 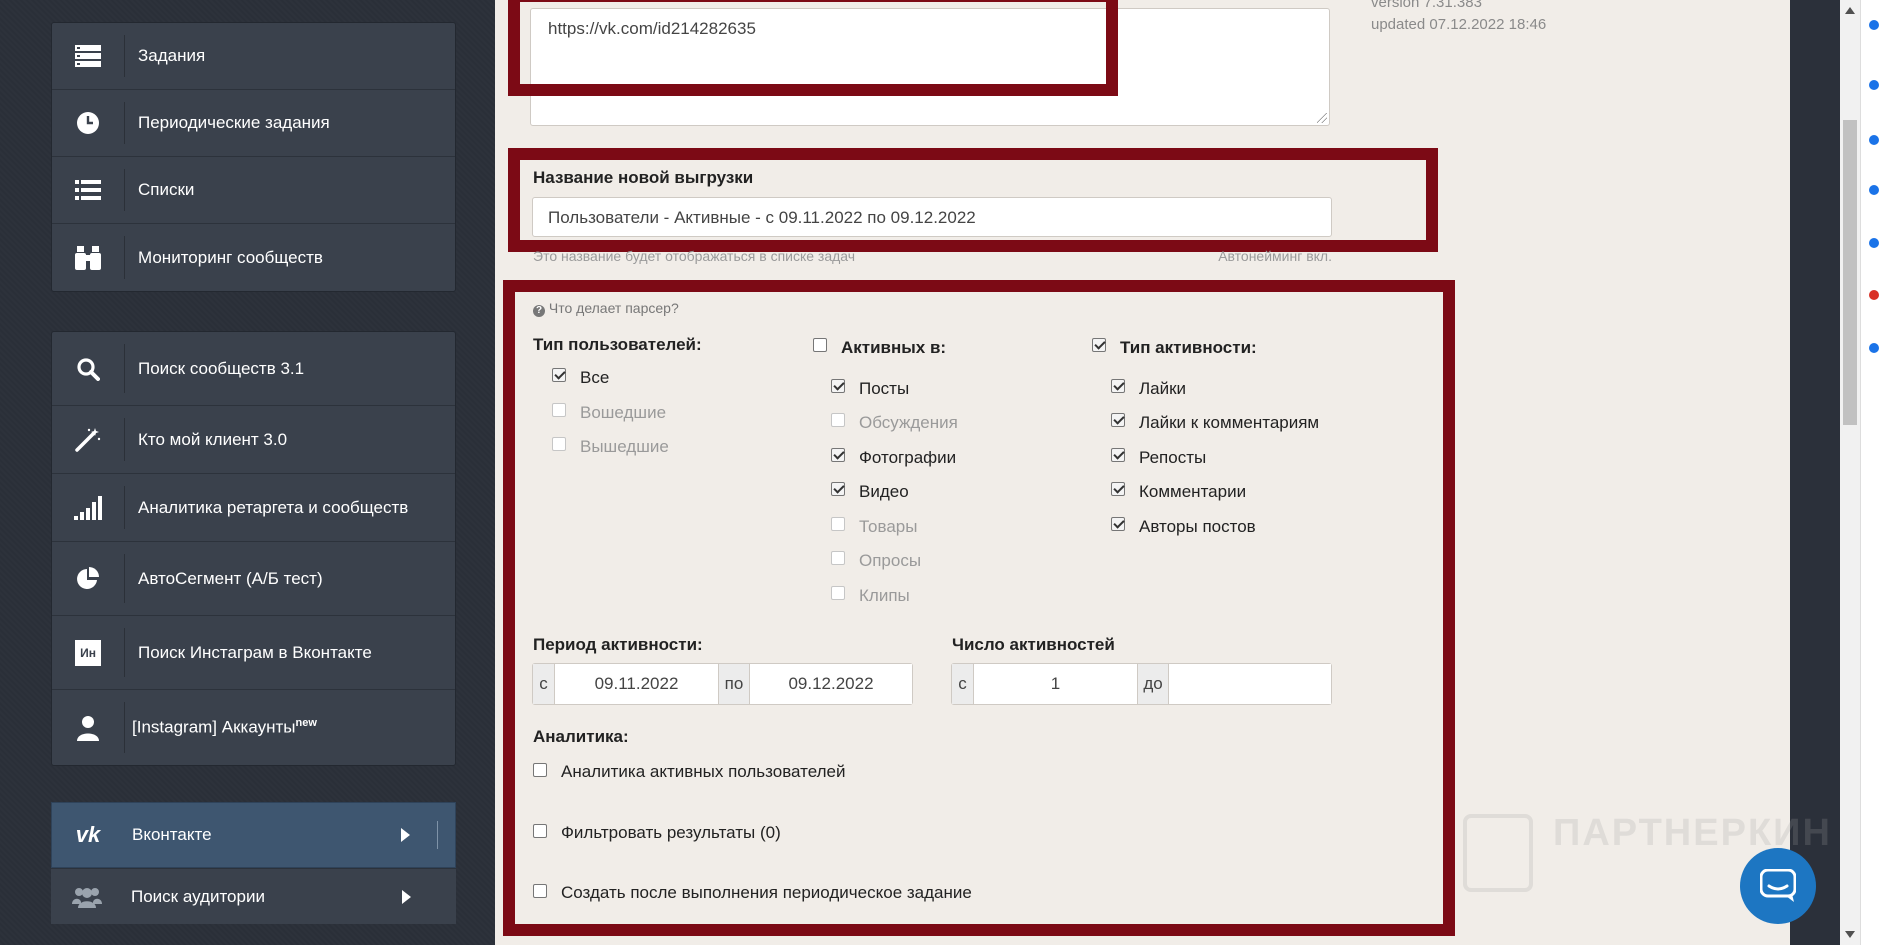 I want to click on scroll-up-icon, so click(x=1850, y=10).